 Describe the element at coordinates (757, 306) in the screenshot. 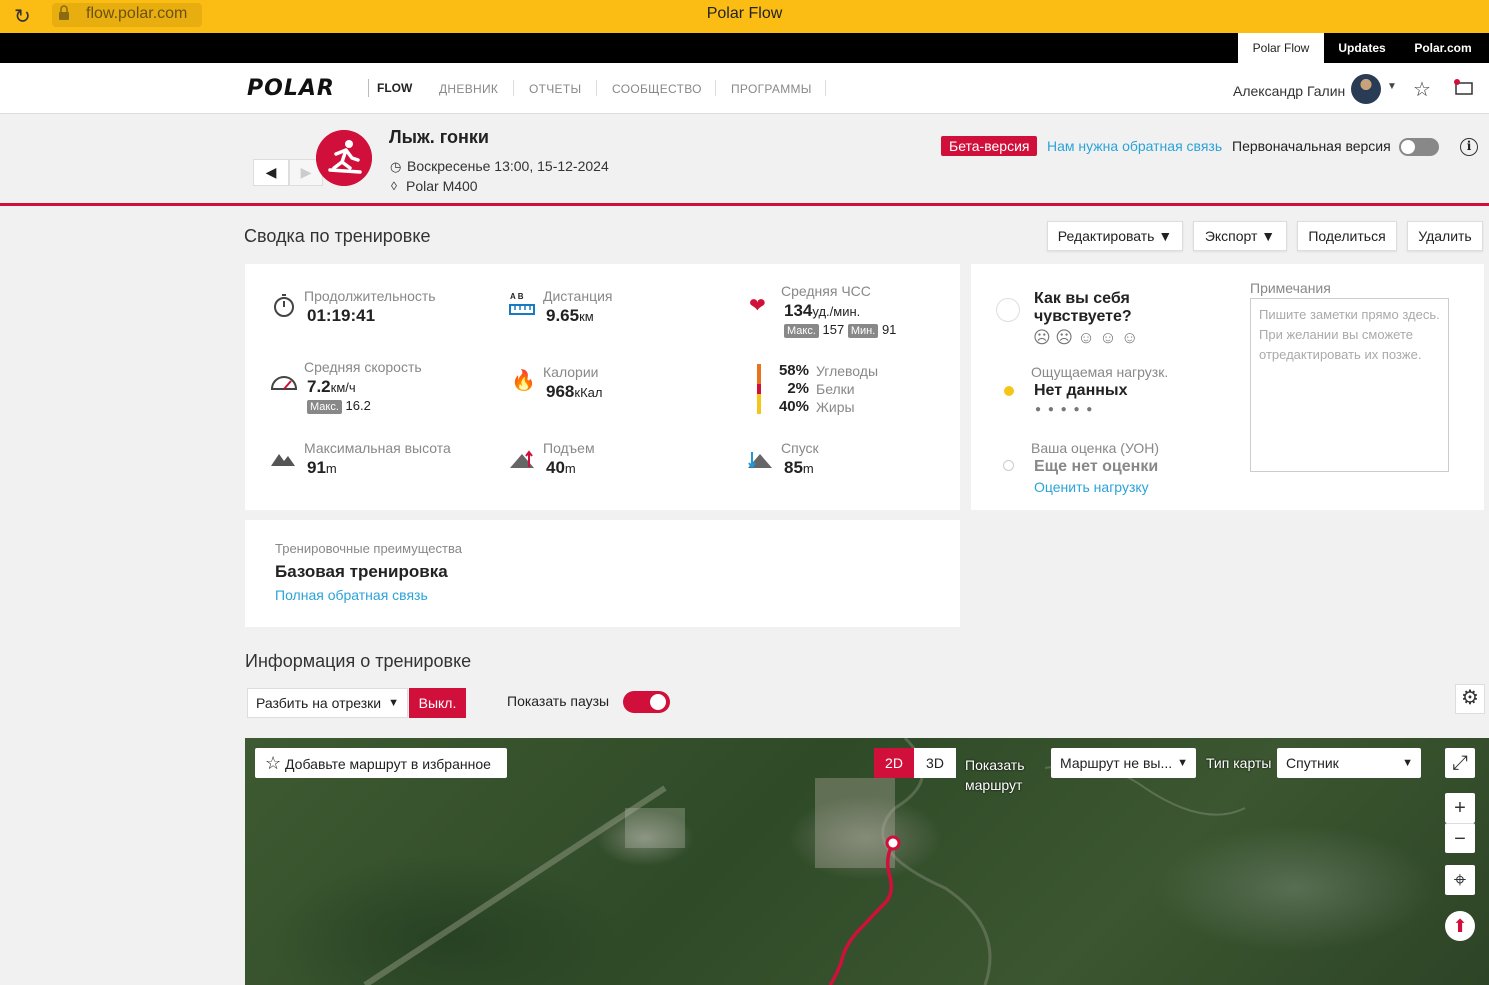

I see `heart-icon: ❤` at that location.